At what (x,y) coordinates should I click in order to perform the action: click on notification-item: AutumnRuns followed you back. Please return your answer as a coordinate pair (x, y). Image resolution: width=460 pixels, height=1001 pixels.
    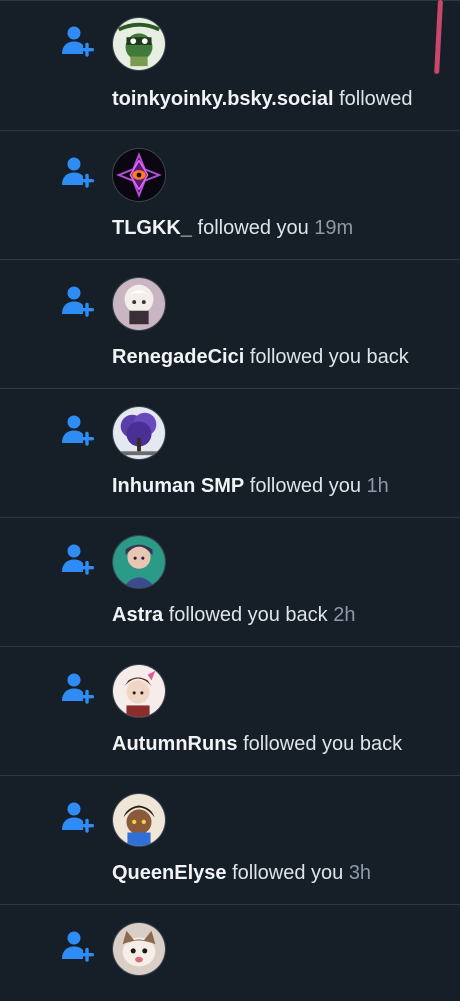
    Looking at the image, I should click on (230, 711).